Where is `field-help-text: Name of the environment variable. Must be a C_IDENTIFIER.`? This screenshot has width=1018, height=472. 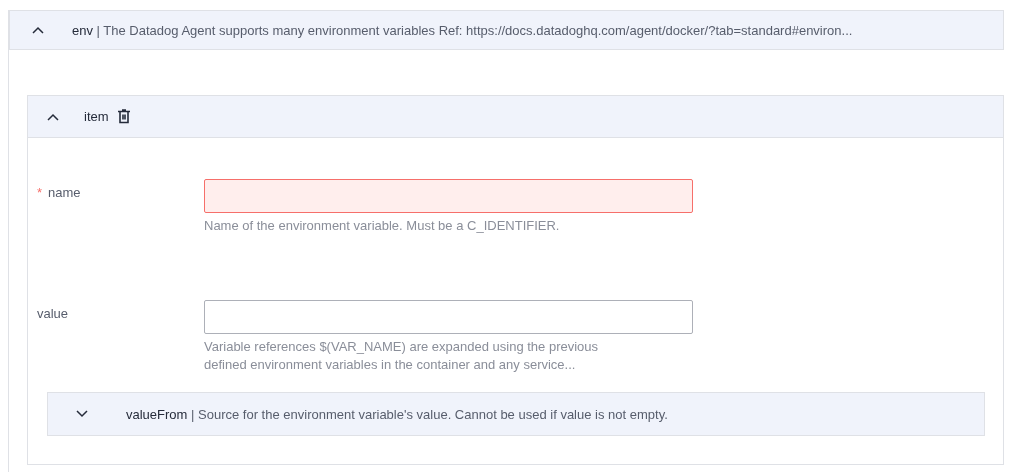
field-help-text: Name of the environment variable. Must be a C_IDENTIFIER. is located at coordinates (382, 226).